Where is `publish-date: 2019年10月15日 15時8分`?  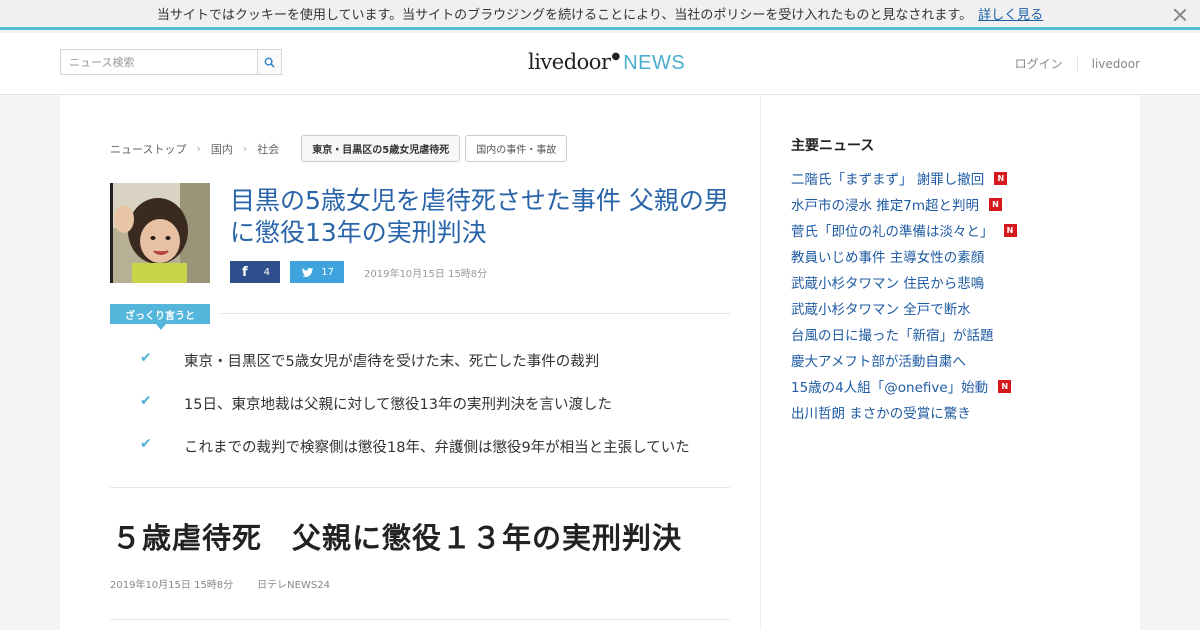
publish-date: 2019年10月15日 15時8分 is located at coordinates (426, 274).